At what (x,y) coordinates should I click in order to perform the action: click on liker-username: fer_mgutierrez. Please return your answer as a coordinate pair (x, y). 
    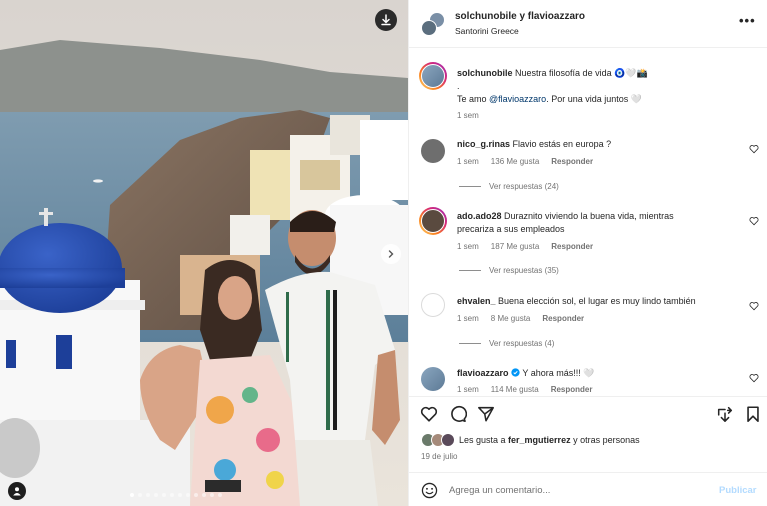
    Looking at the image, I should click on (539, 440).